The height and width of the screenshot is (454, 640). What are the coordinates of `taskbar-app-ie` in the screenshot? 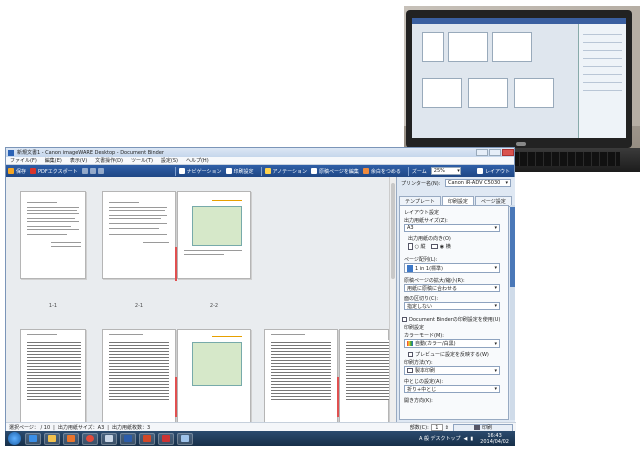 It's located at (33, 438).